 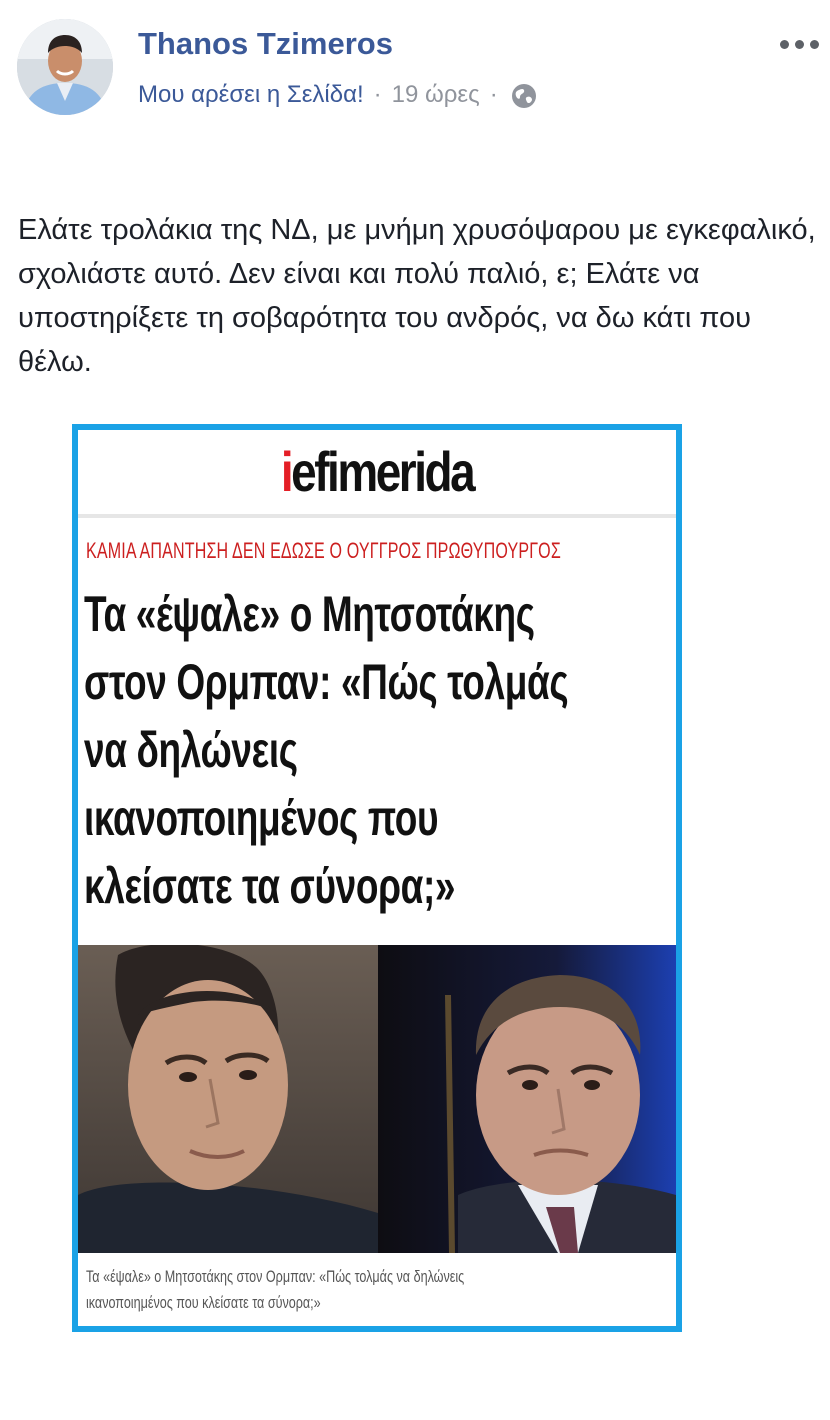 I want to click on caption-line: ικανοποιημένος που κλείσατε τα σύνορα;», so click(x=203, y=1302).